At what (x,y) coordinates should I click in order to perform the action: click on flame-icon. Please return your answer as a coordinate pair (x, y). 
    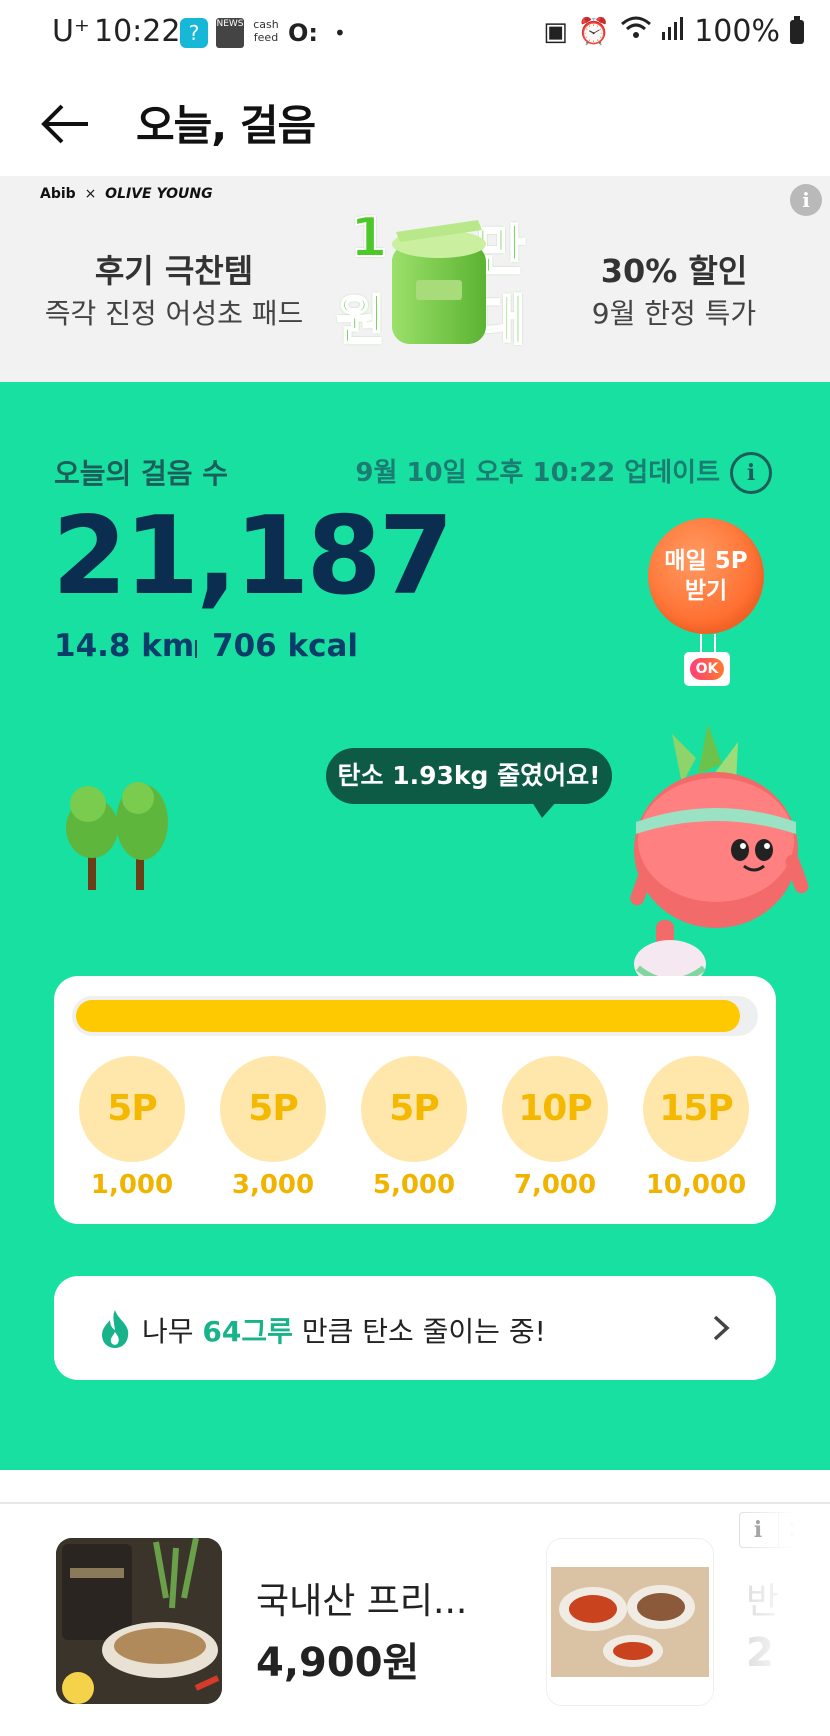
    Looking at the image, I should click on (115, 1329).